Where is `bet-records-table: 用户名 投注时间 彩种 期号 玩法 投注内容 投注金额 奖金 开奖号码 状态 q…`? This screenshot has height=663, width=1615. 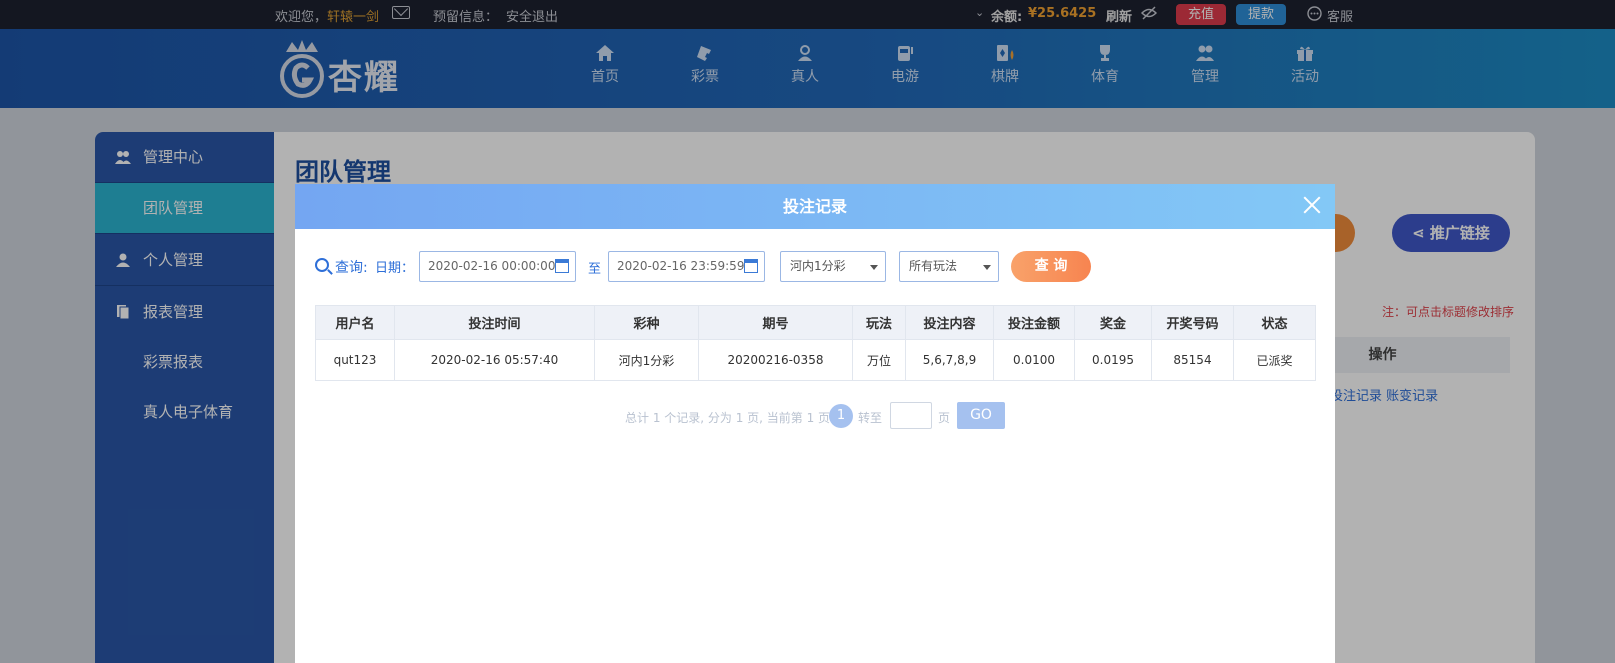
bet-records-table: 用户名 投注时间 彩种 期号 玩法 投注内容 投注金额 奖金 开奖号码 状态 q… is located at coordinates (815, 343).